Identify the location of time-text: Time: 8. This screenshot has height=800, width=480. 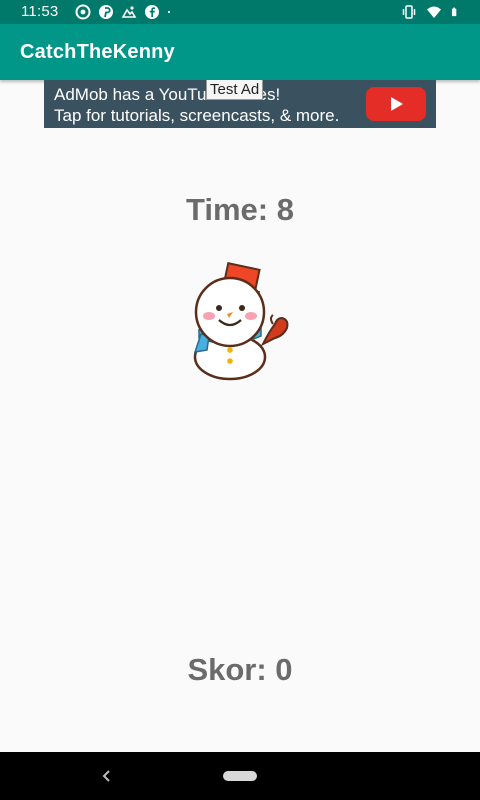
(240, 209).